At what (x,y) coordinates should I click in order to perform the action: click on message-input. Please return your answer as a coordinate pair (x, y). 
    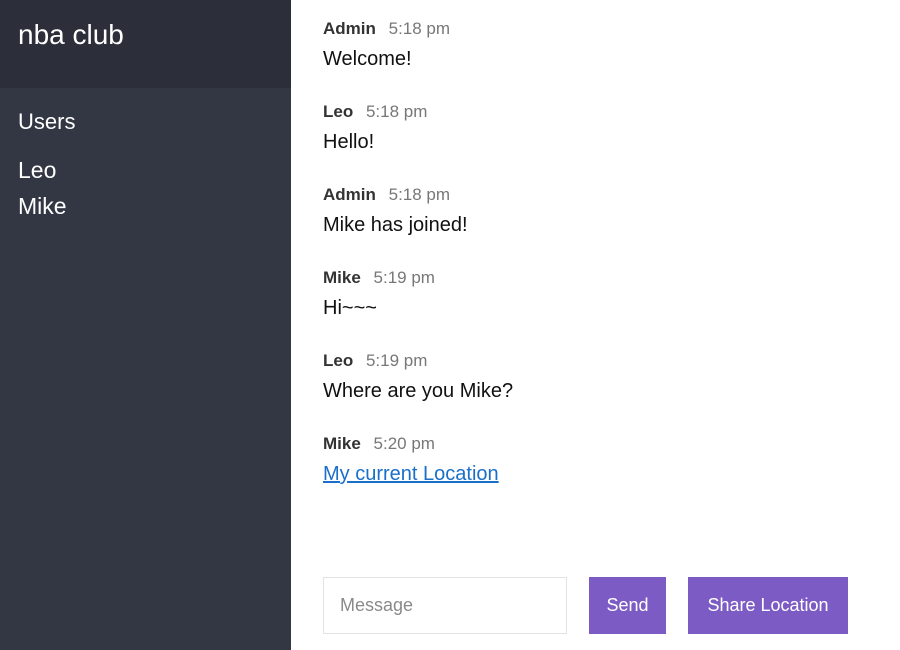
    Looking at the image, I should click on (445, 605).